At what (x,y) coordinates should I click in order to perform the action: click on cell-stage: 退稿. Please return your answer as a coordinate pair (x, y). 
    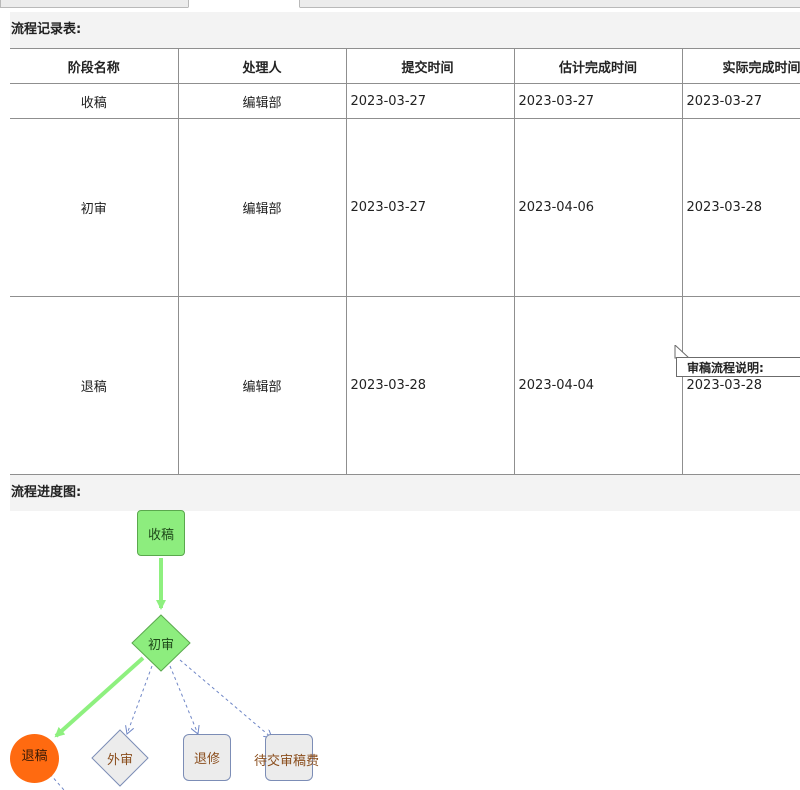
    Looking at the image, I should click on (94, 385).